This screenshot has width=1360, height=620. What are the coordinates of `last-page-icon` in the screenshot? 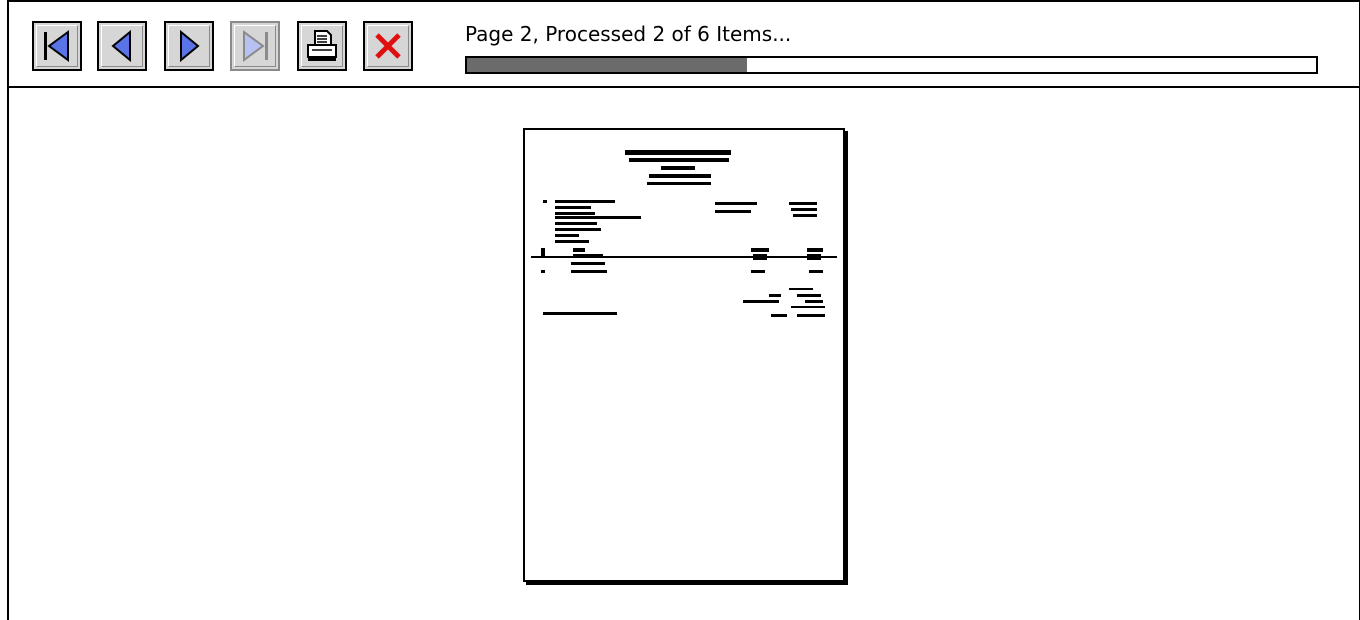 It's located at (255, 46).